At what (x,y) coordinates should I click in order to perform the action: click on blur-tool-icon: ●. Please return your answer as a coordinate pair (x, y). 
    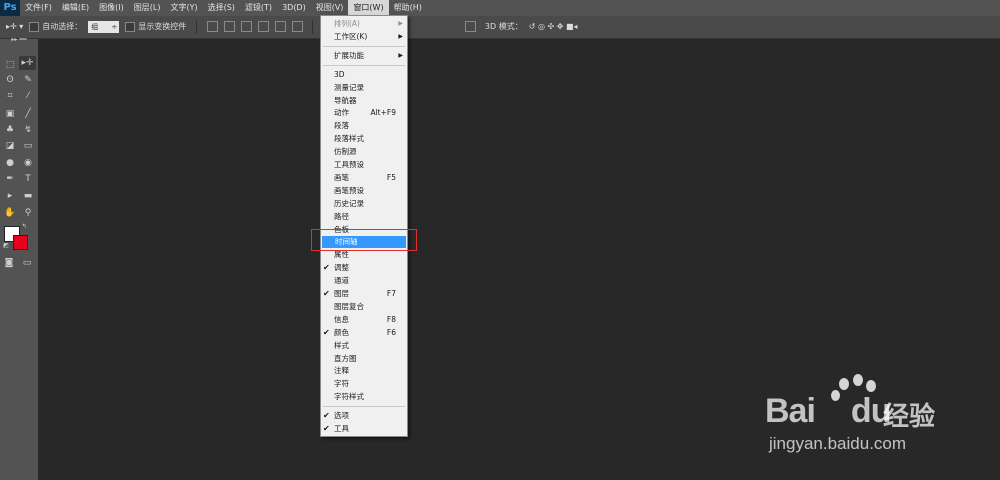
    Looking at the image, I should click on (10, 163).